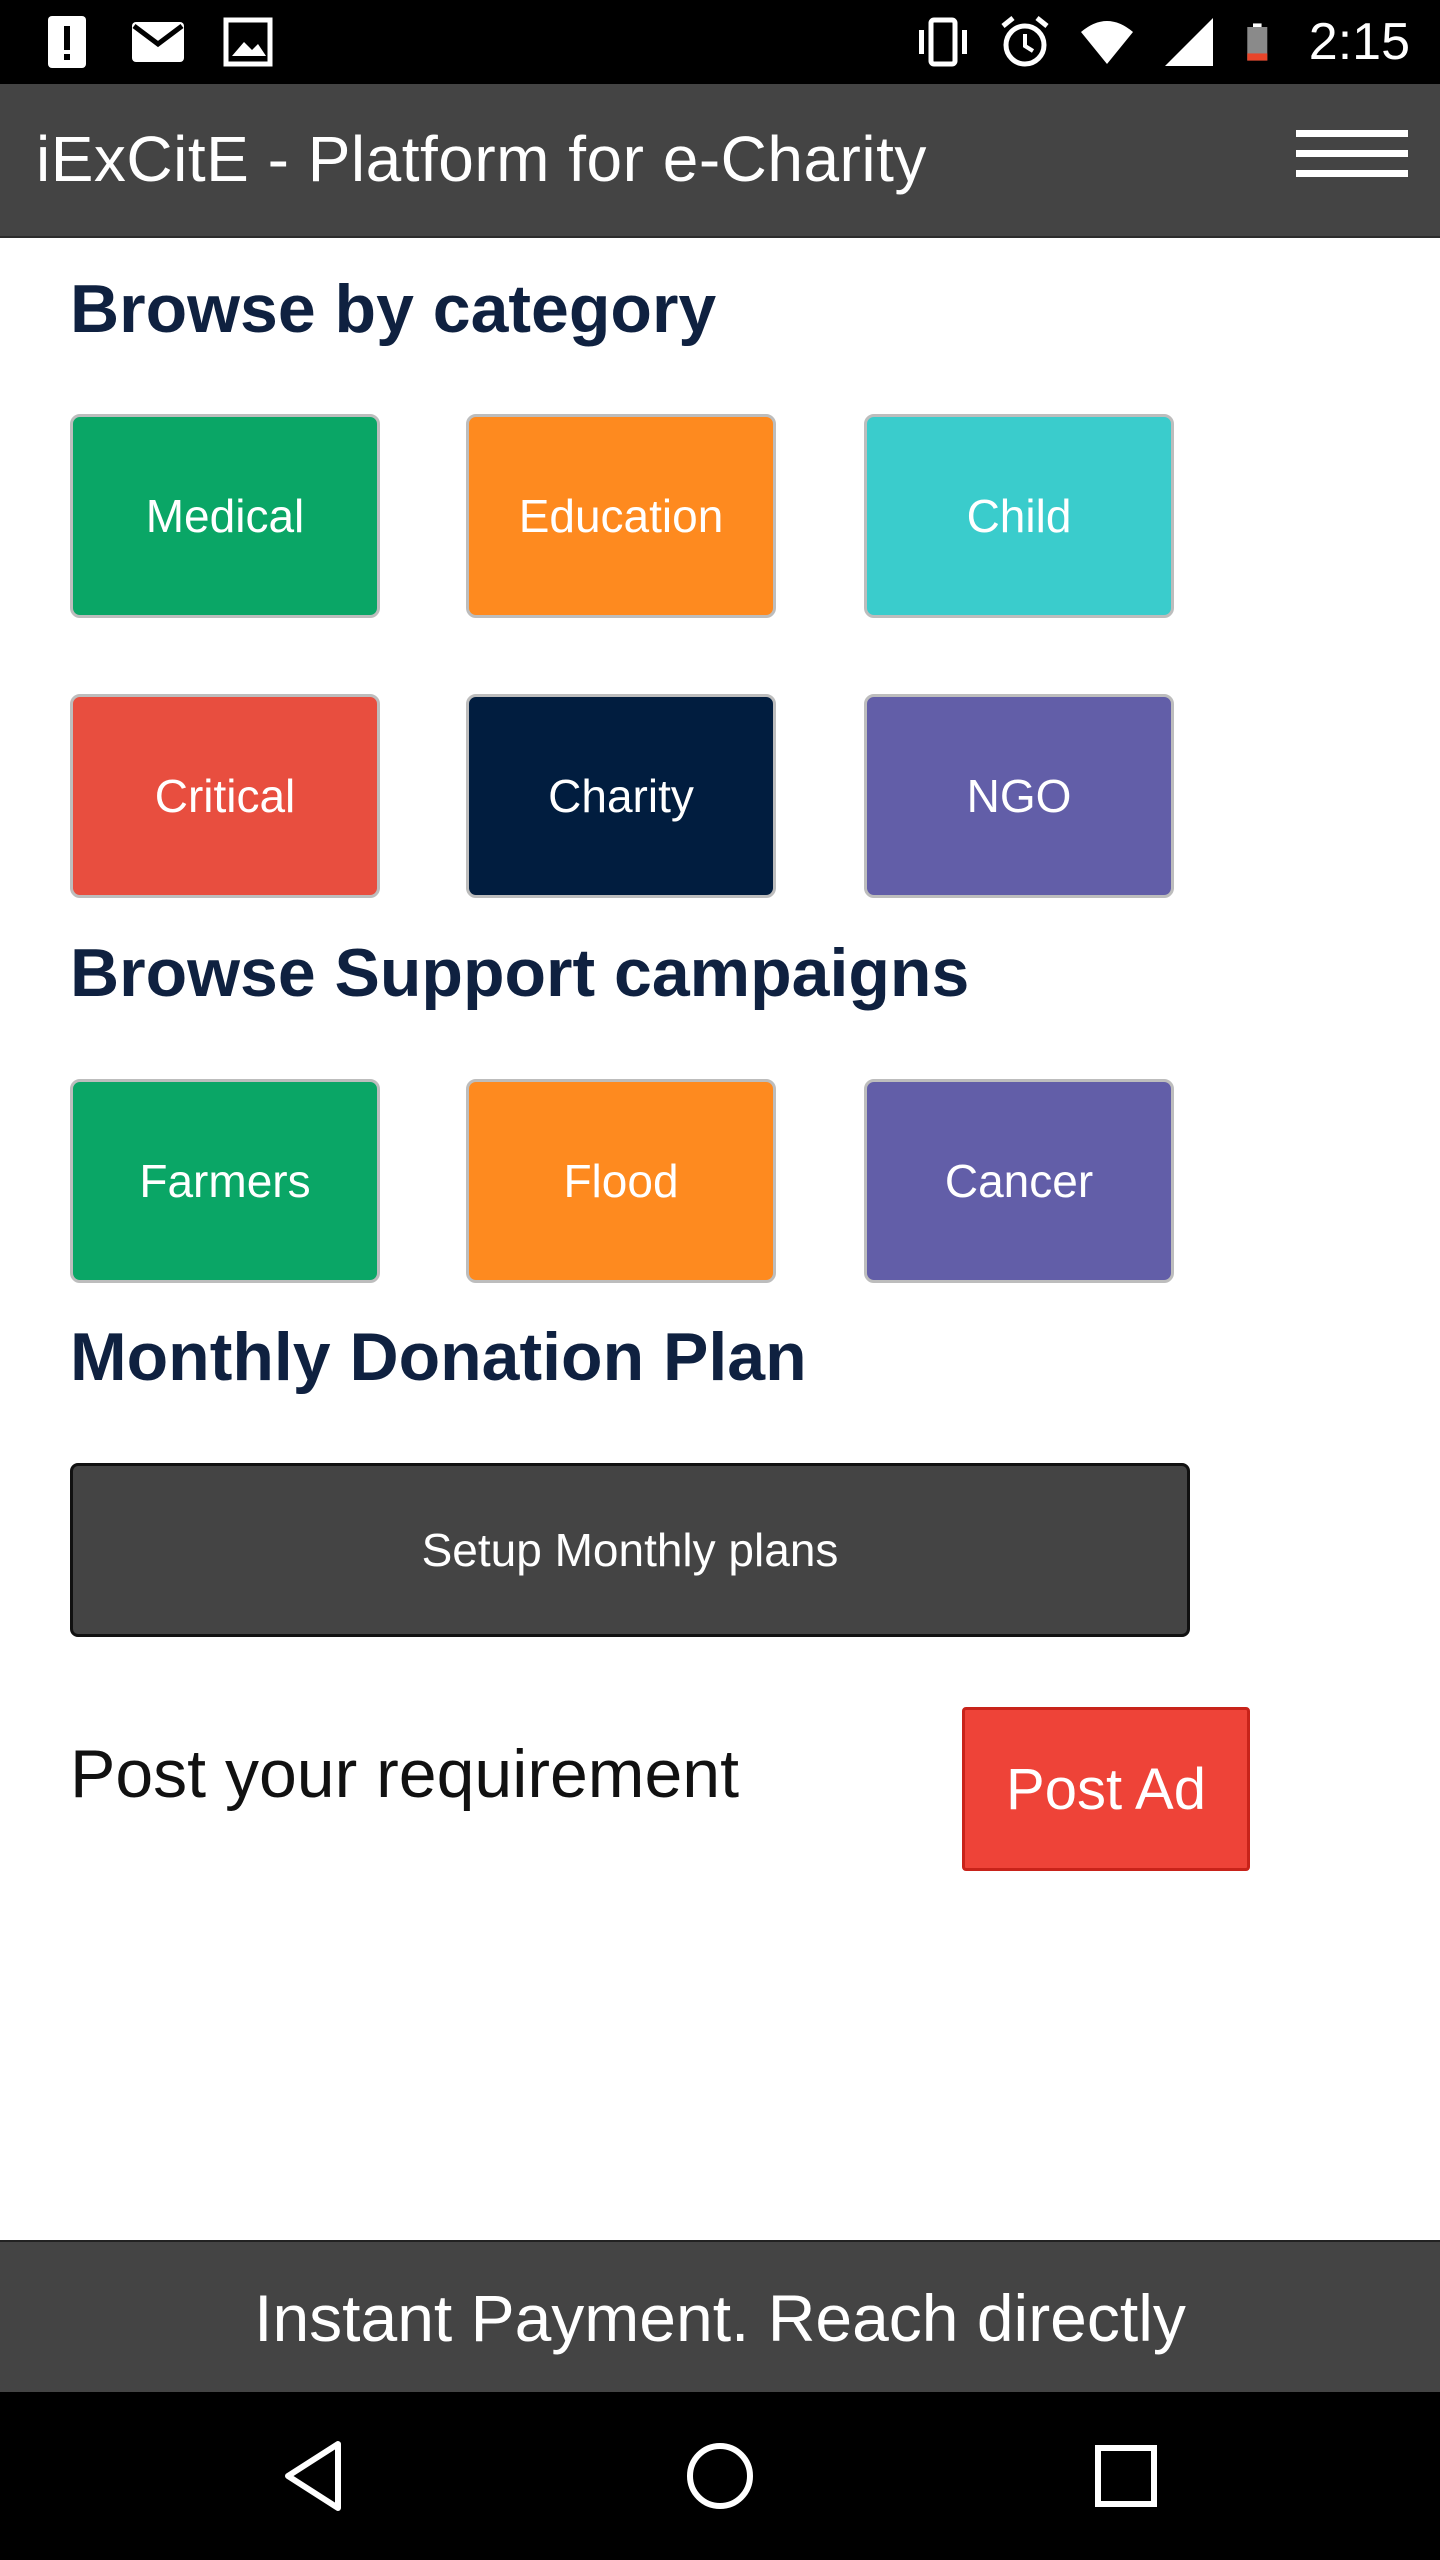  Describe the element at coordinates (1019, 516) in the screenshot. I see `category-child-button: Child` at that location.